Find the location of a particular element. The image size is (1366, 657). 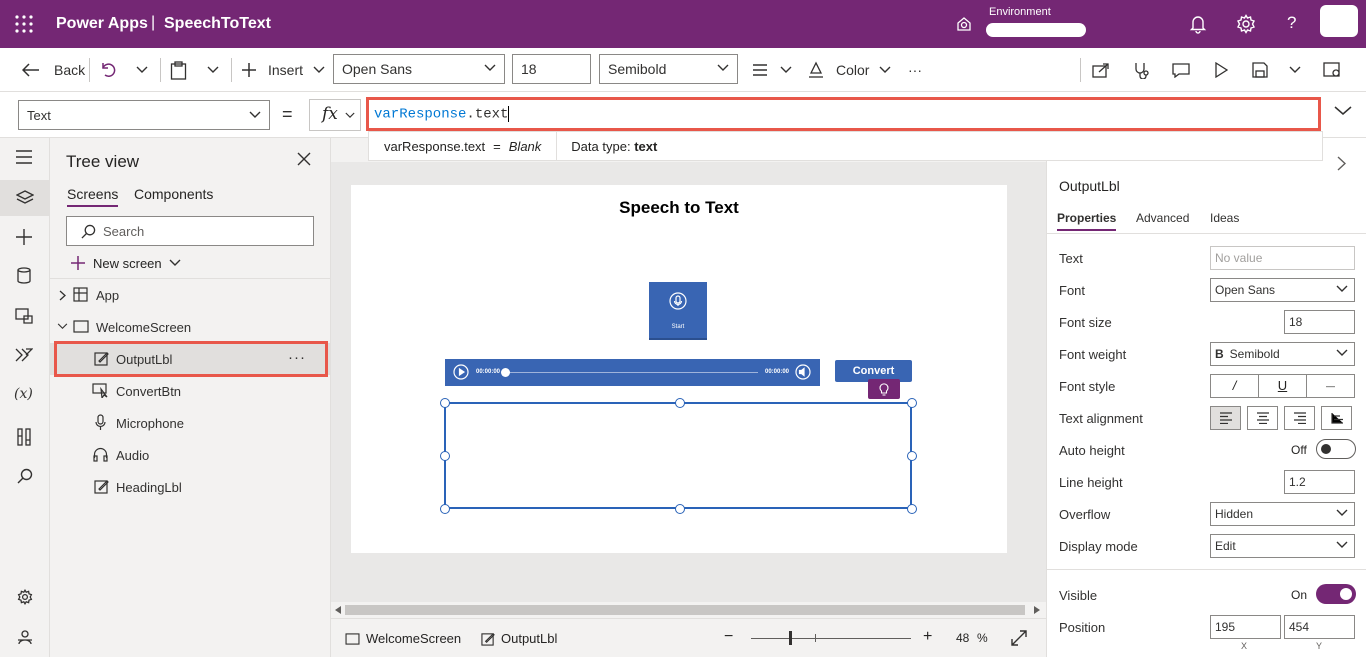

tree-item-audio: Audio is located at coordinates (190, 455).